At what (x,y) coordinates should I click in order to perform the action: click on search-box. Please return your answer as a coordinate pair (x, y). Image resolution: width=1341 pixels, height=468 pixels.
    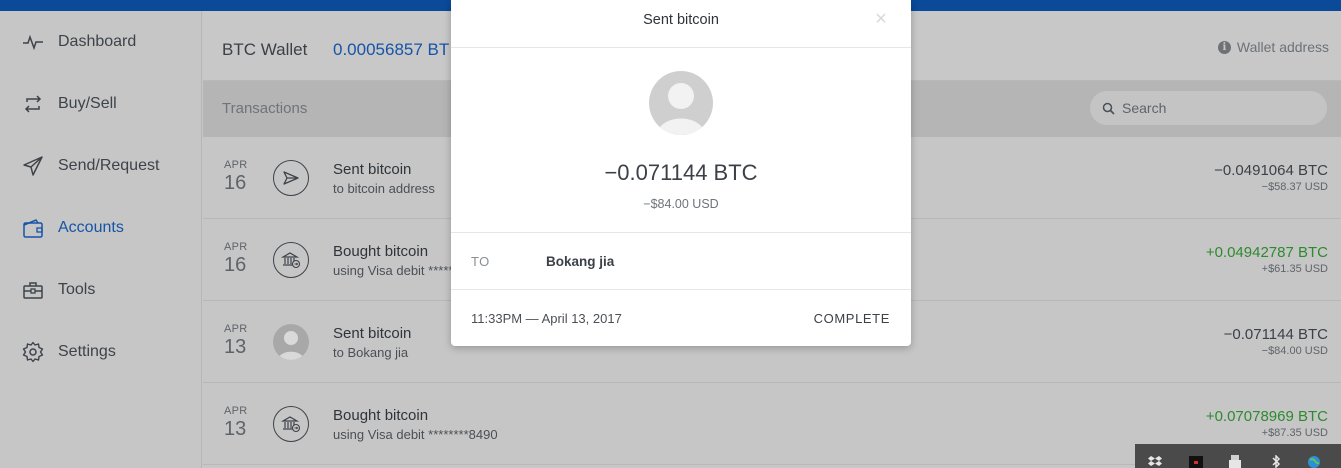
    Looking at the image, I should click on (1208, 108).